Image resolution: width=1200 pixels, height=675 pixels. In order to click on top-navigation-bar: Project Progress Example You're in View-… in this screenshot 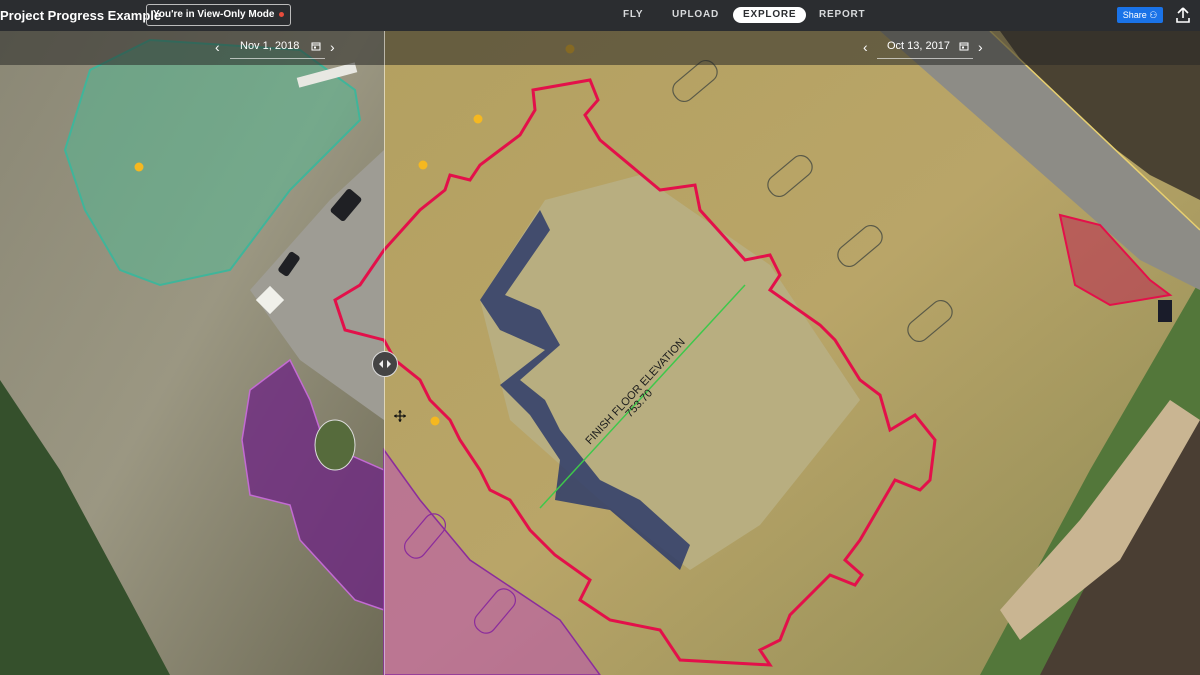, I will do `click(600, 15)`.